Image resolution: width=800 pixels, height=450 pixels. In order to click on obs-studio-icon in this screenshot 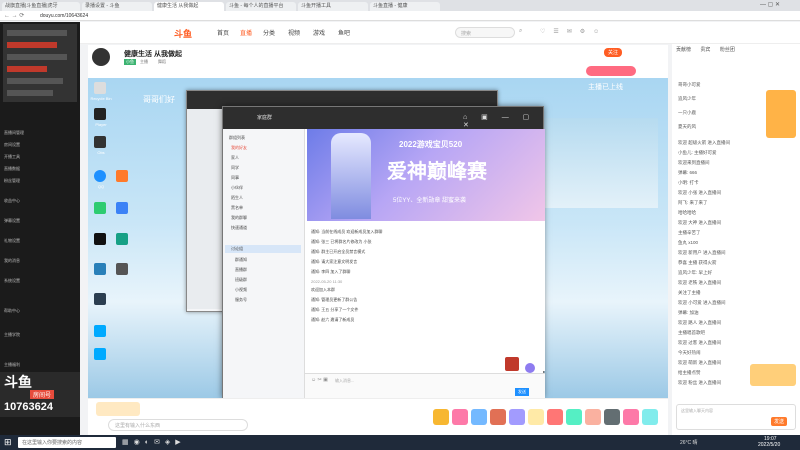, I will do `click(100, 269)`.